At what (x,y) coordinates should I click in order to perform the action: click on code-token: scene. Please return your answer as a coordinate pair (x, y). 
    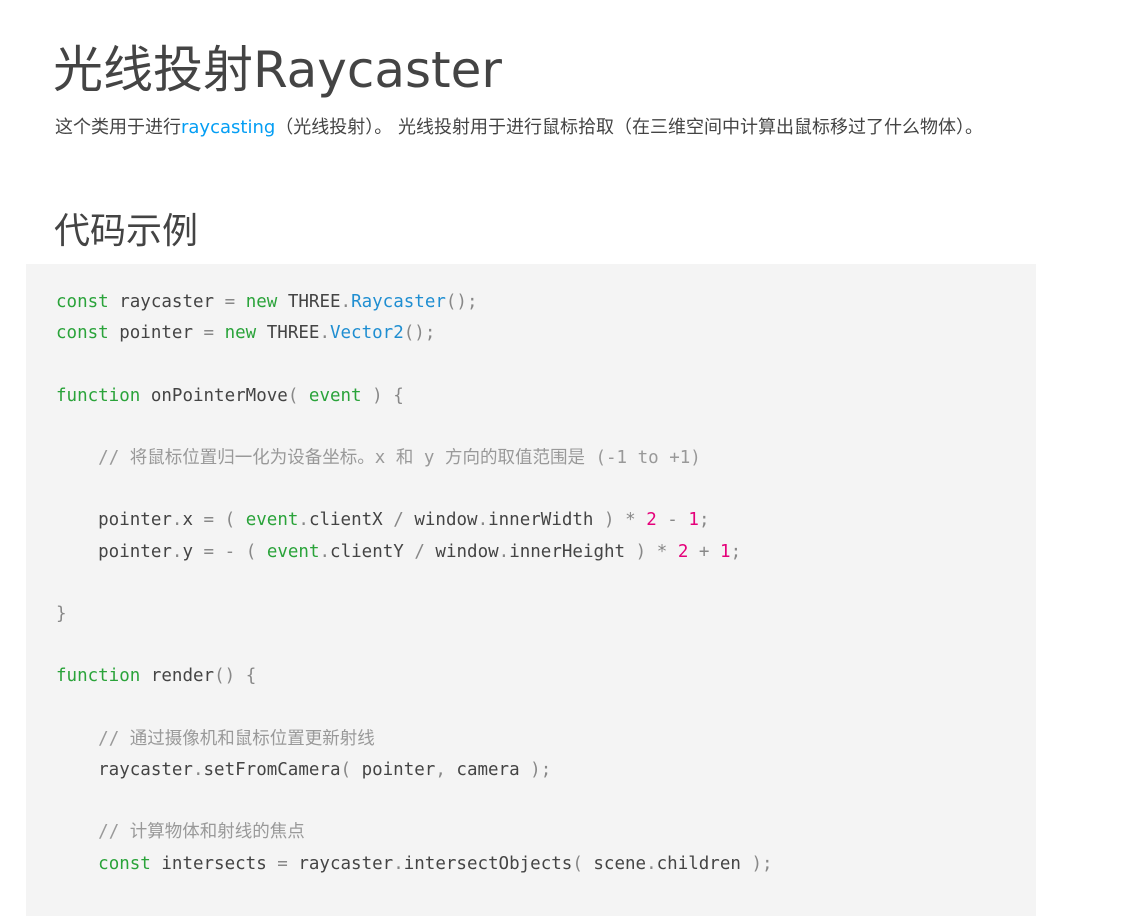
    Looking at the image, I should click on (614, 863).